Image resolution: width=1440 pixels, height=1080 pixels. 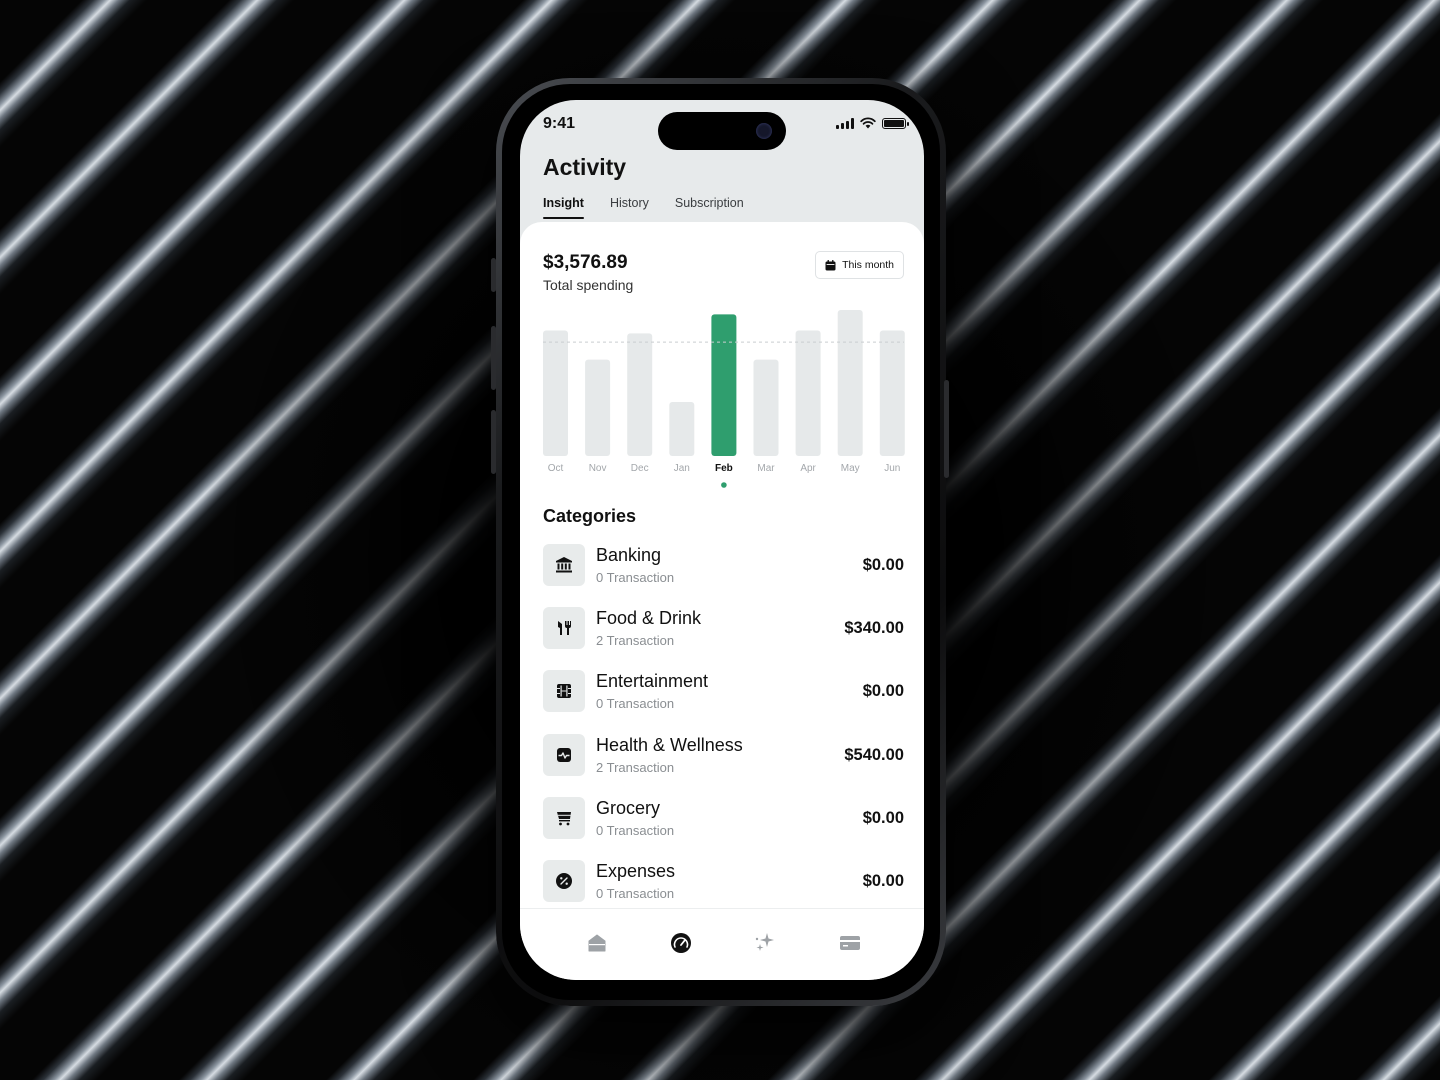 I want to click on nav-ai, so click(x=765, y=943).